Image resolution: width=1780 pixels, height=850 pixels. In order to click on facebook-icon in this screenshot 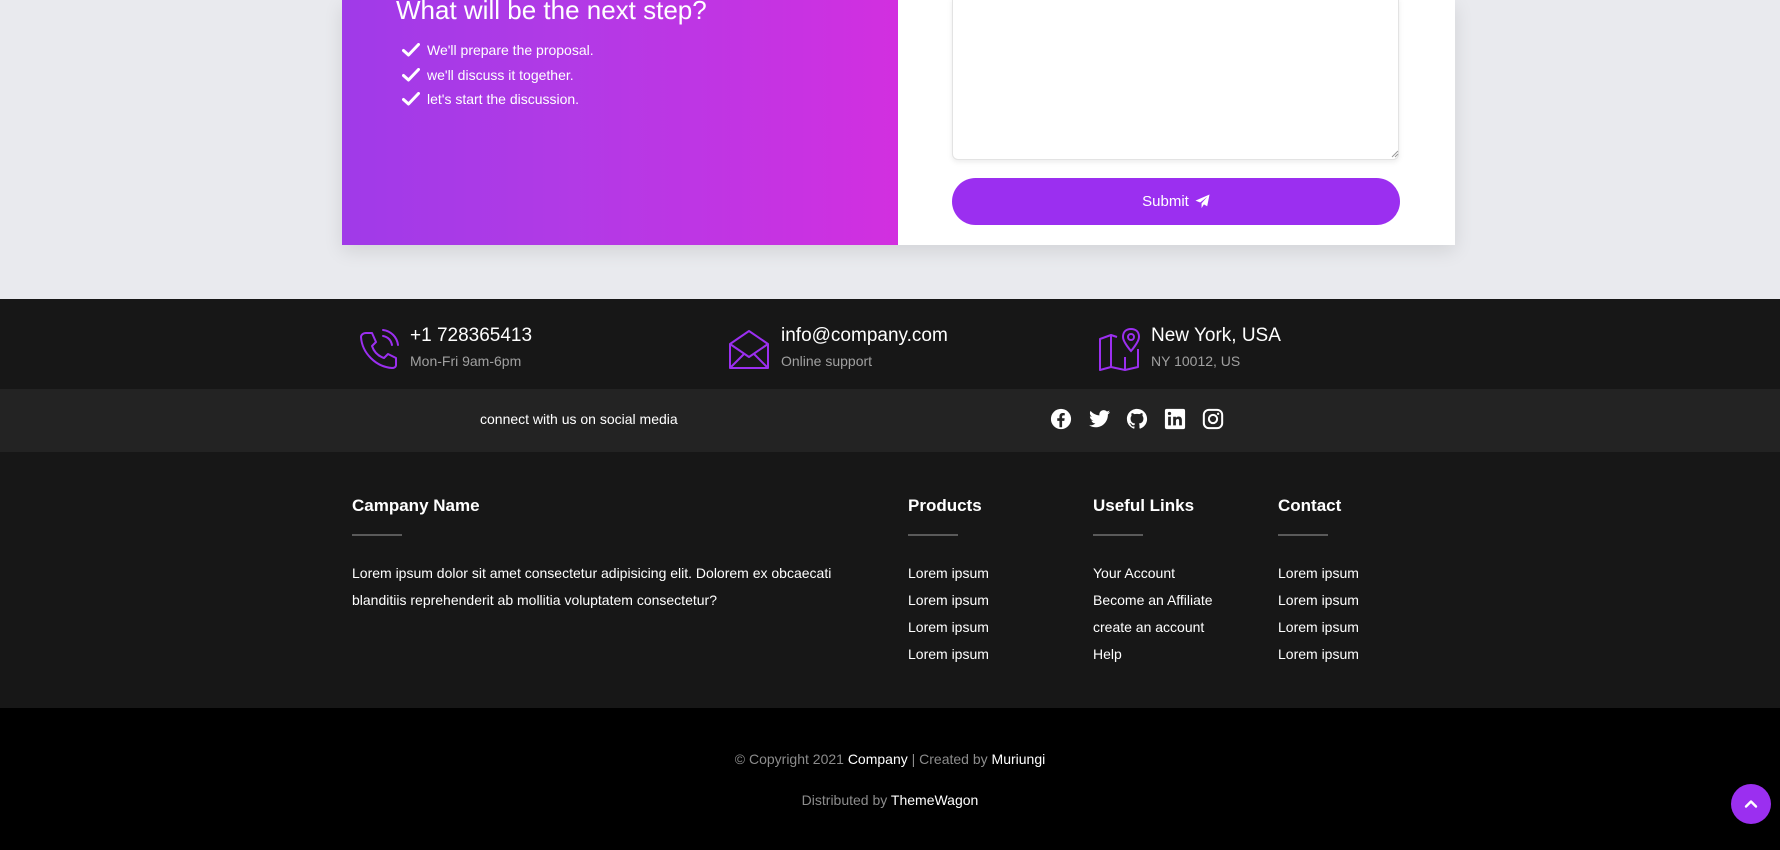, I will do `click(1061, 419)`.